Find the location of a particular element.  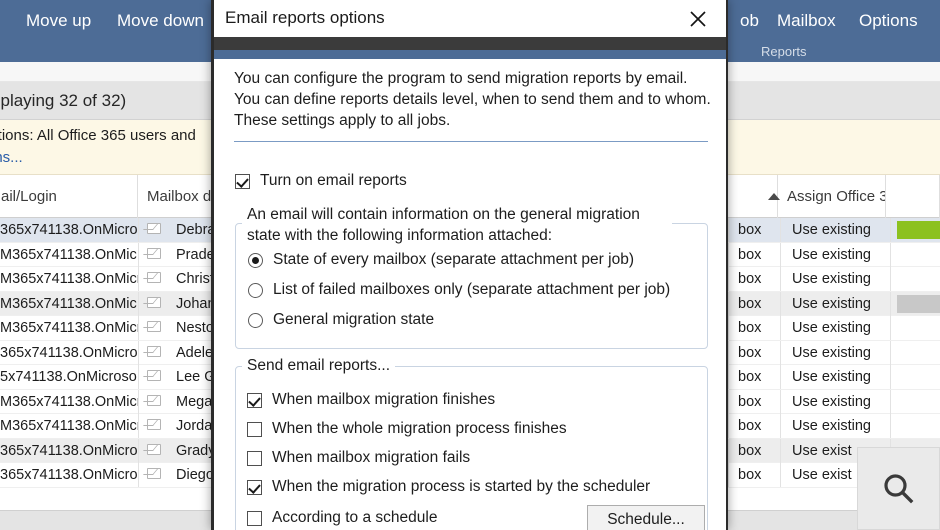

radio-general-migration-state: General migration state is located at coordinates (341, 320).